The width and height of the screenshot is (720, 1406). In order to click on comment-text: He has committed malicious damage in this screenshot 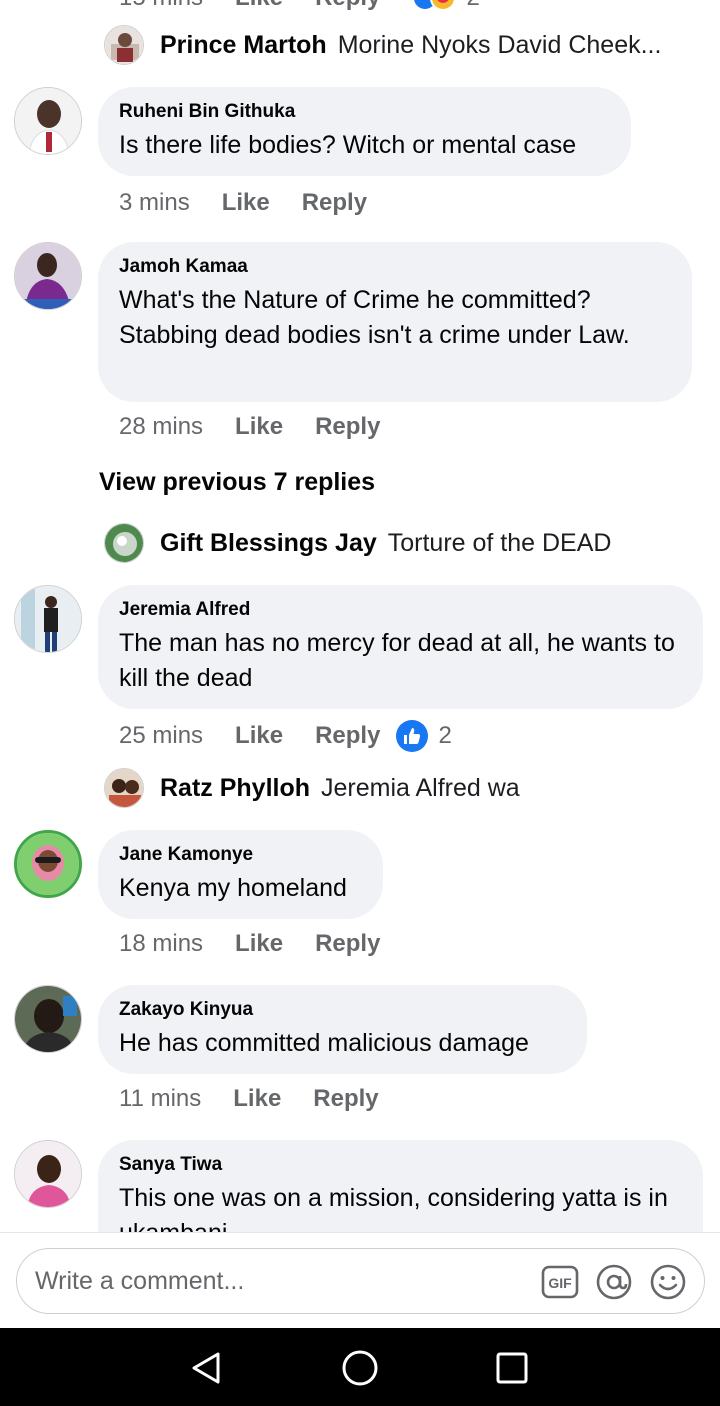, I will do `click(324, 1043)`.